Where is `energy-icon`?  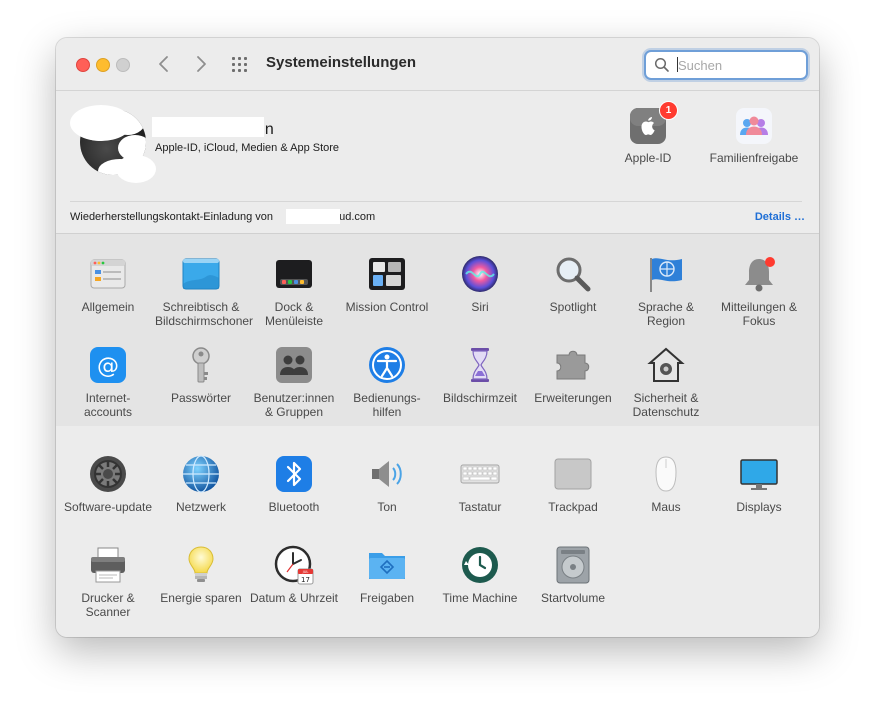 energy-icon is located at coordinates (201, 565).